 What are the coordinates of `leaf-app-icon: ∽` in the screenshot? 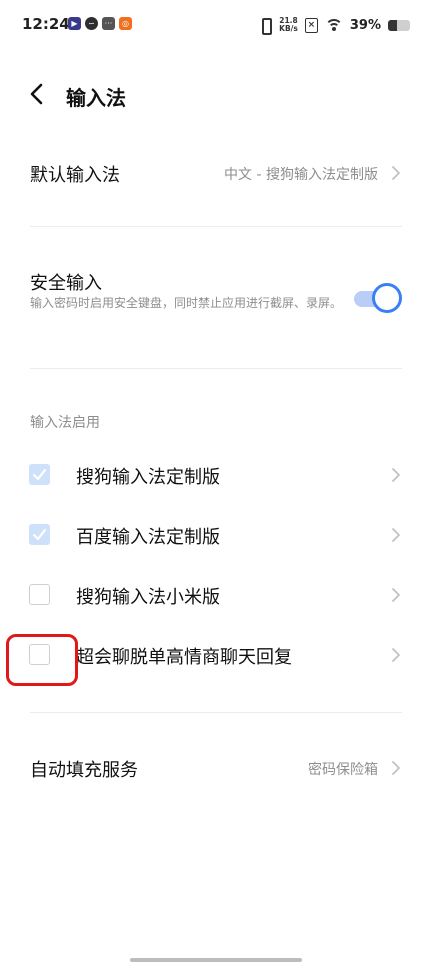 It's located at (91, 23).